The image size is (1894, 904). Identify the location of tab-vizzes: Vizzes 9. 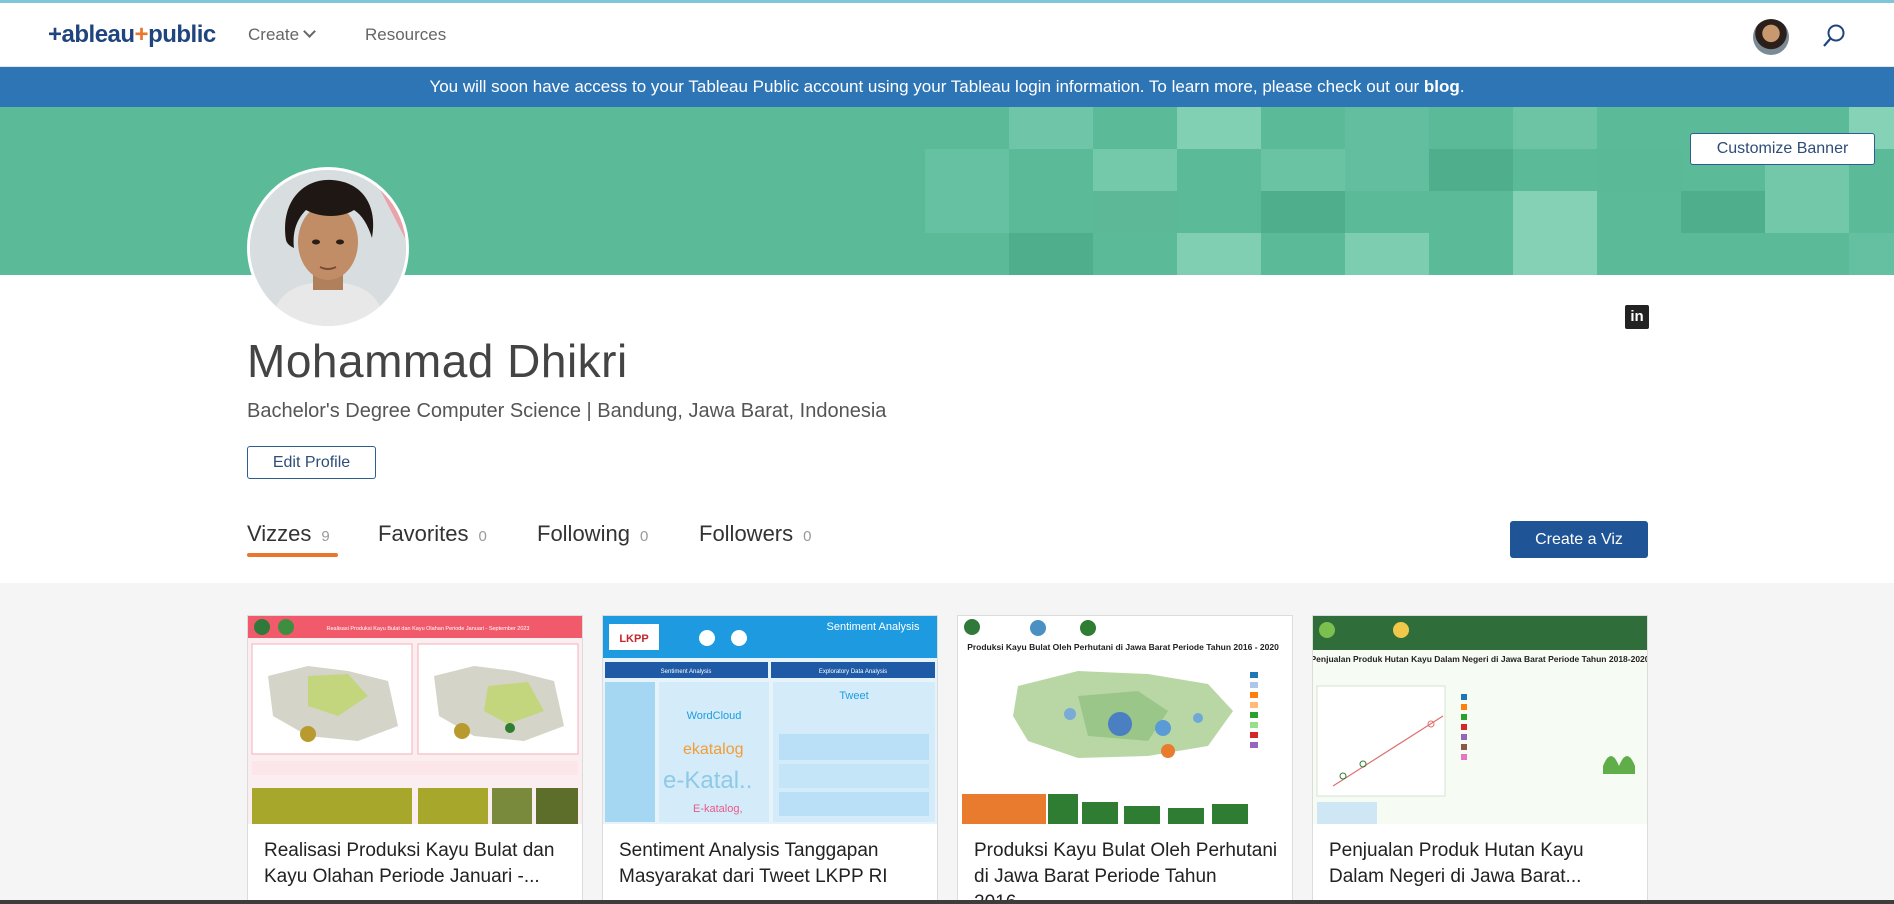
(288, 534).